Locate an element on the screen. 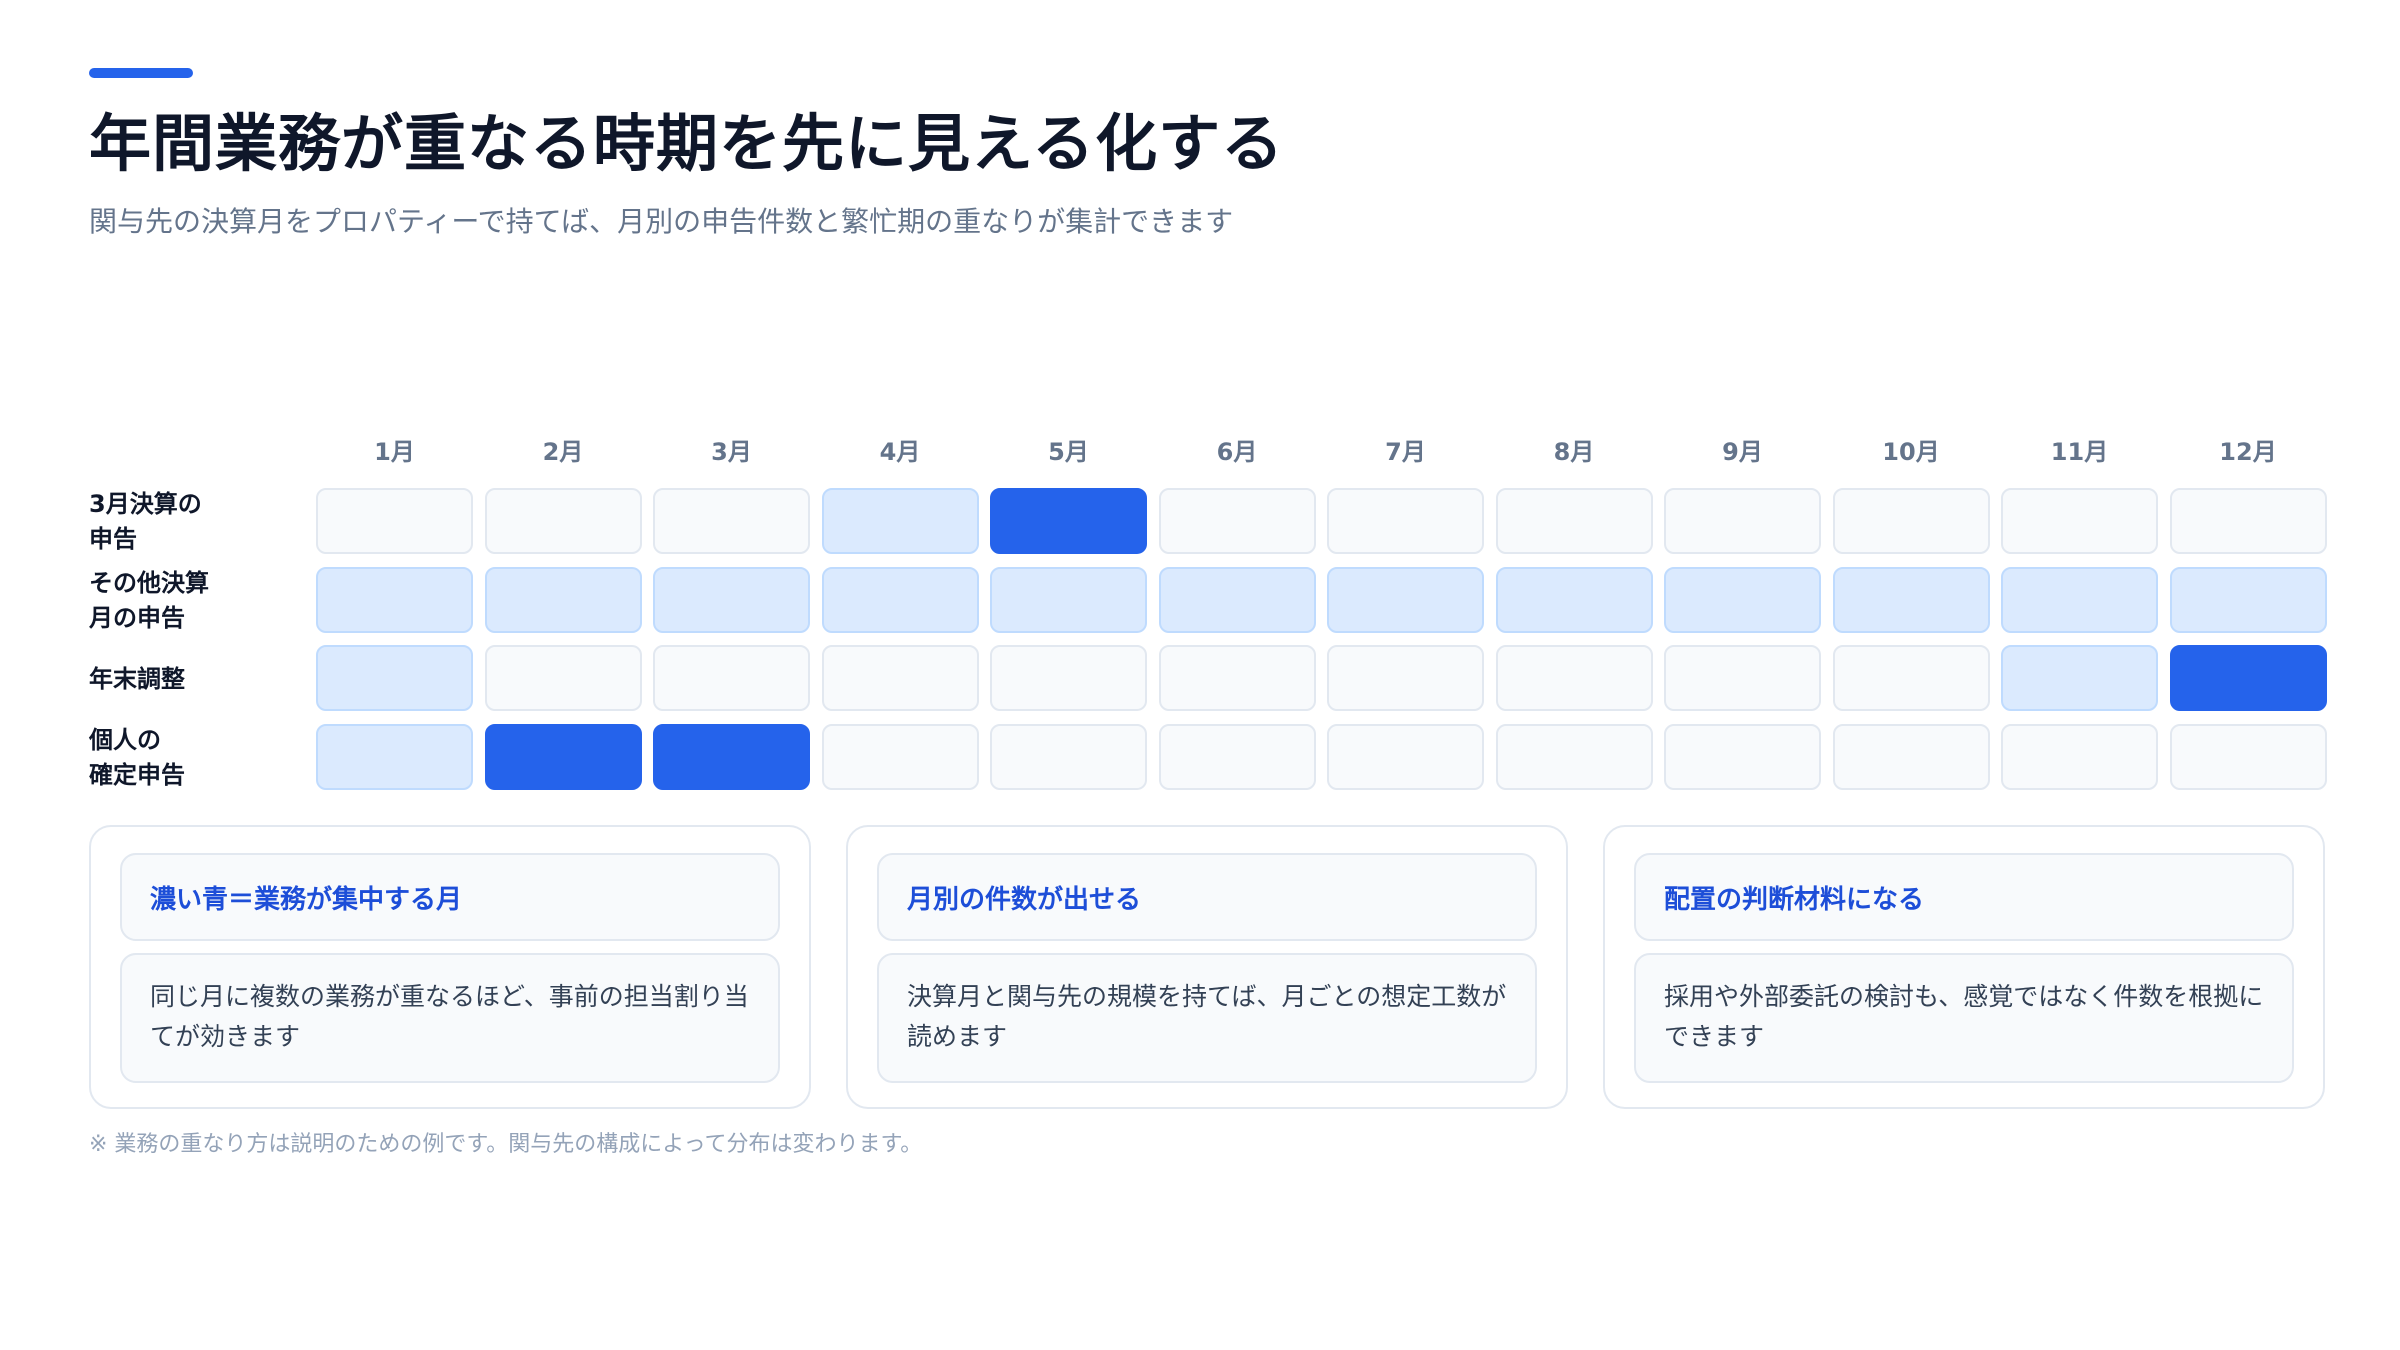  month-label: 10月 is located at coordinates (1911, 452).